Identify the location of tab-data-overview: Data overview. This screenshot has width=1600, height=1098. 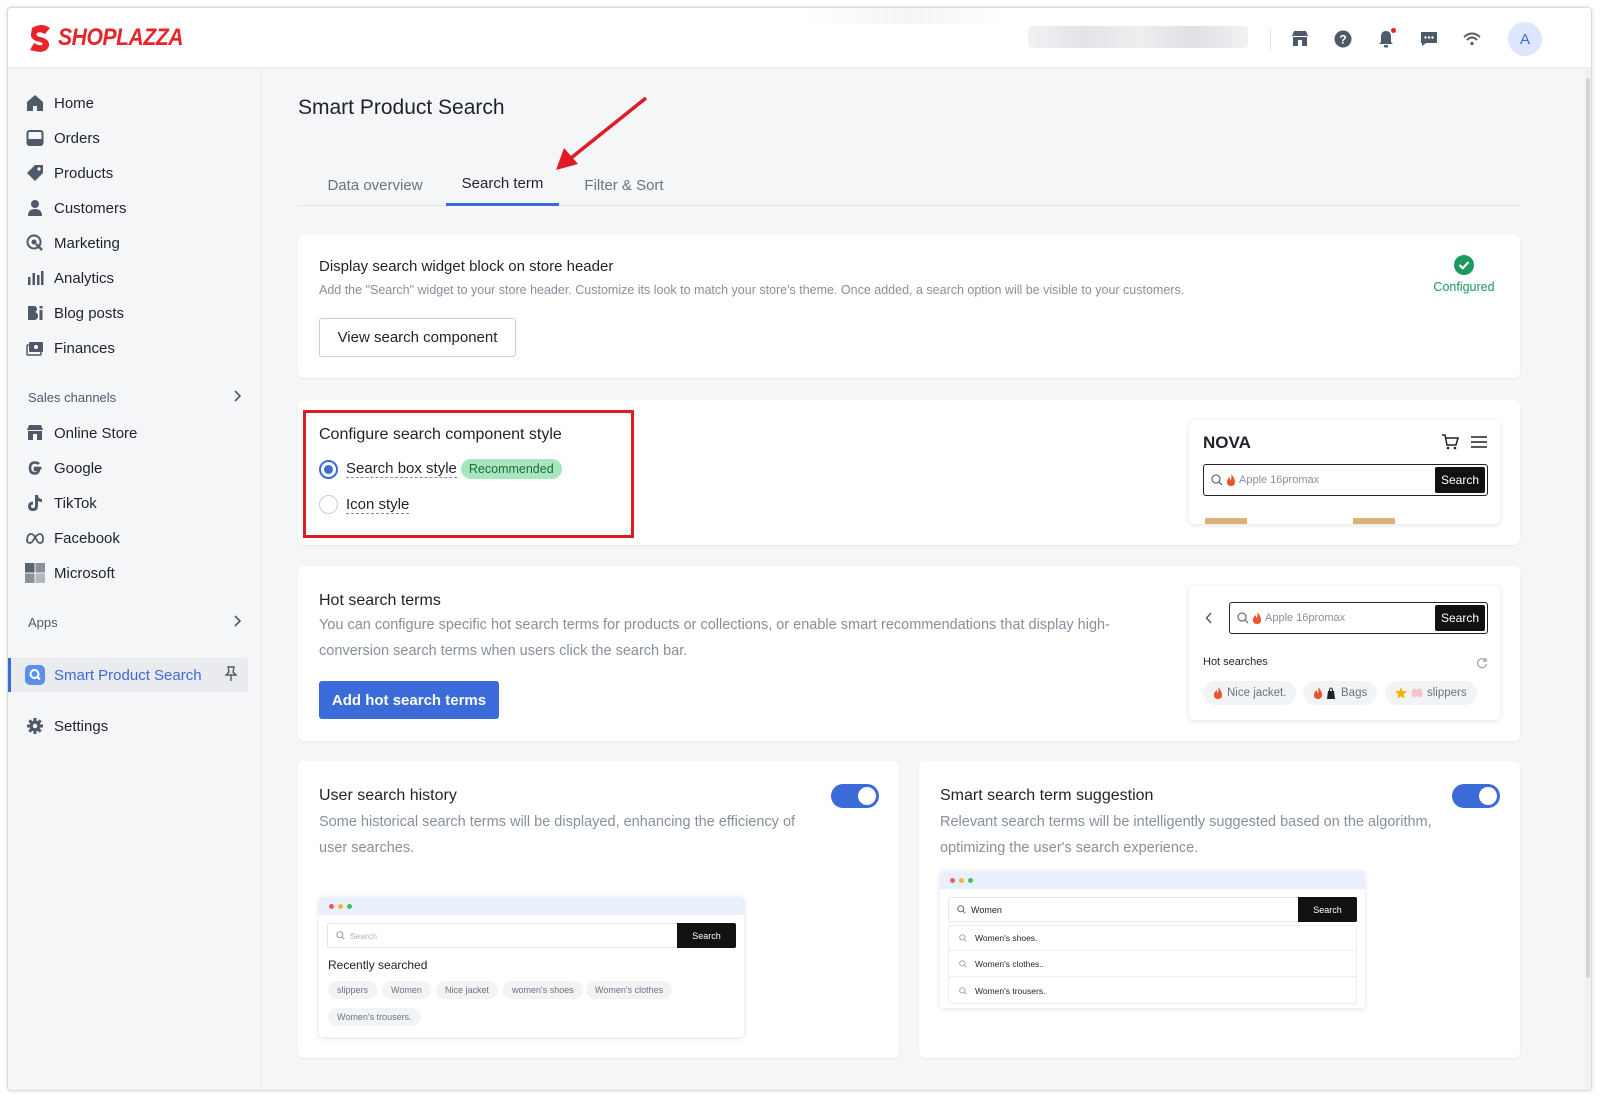
(375, 185).